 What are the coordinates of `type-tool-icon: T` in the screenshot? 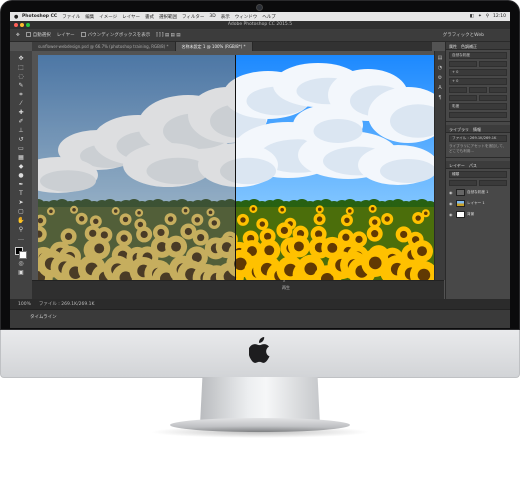 It's located at (21, 194).